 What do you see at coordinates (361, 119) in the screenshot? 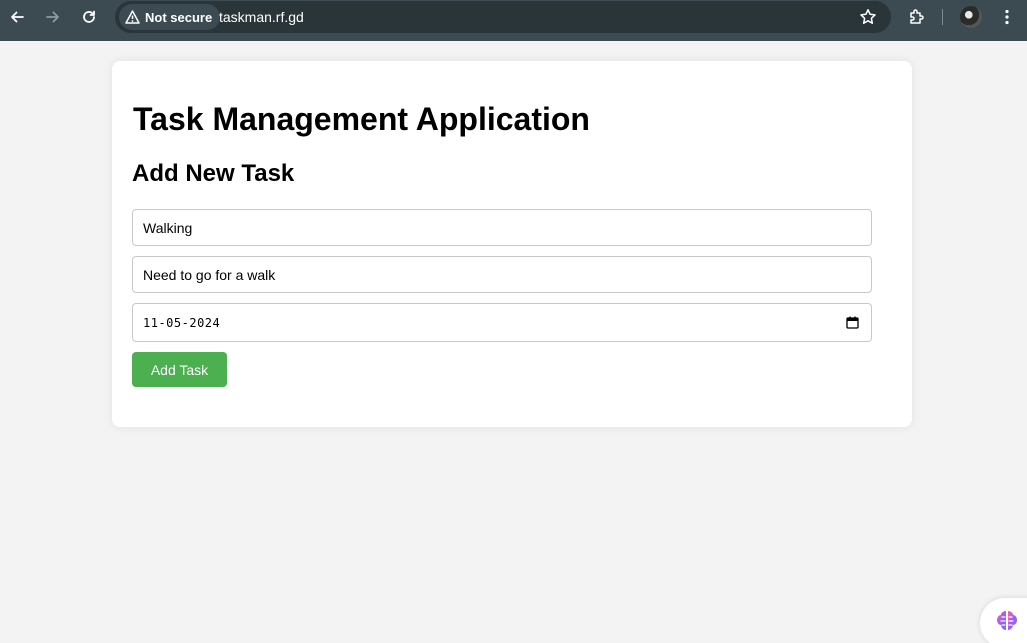
I see `page-title: Task Management Application` at bounding box center [361, 119].